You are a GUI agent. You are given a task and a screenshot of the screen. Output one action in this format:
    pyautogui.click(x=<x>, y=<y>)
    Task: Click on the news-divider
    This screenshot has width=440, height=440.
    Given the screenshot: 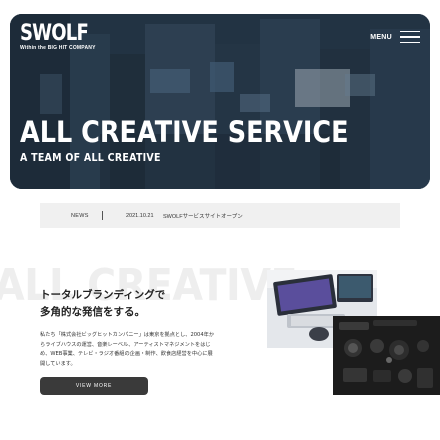 What is the action you would take?
    pyautogui.click(x=102, y=215)
    